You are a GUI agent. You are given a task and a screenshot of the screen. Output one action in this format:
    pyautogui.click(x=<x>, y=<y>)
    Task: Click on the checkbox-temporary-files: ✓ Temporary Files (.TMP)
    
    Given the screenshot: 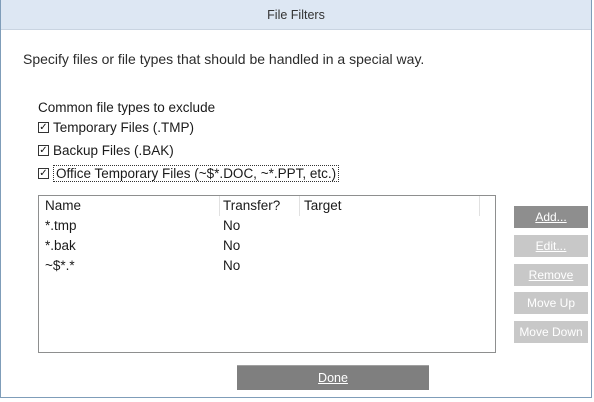 What is the action you would take?
    pyautogui.click(x=116, y=127)
    